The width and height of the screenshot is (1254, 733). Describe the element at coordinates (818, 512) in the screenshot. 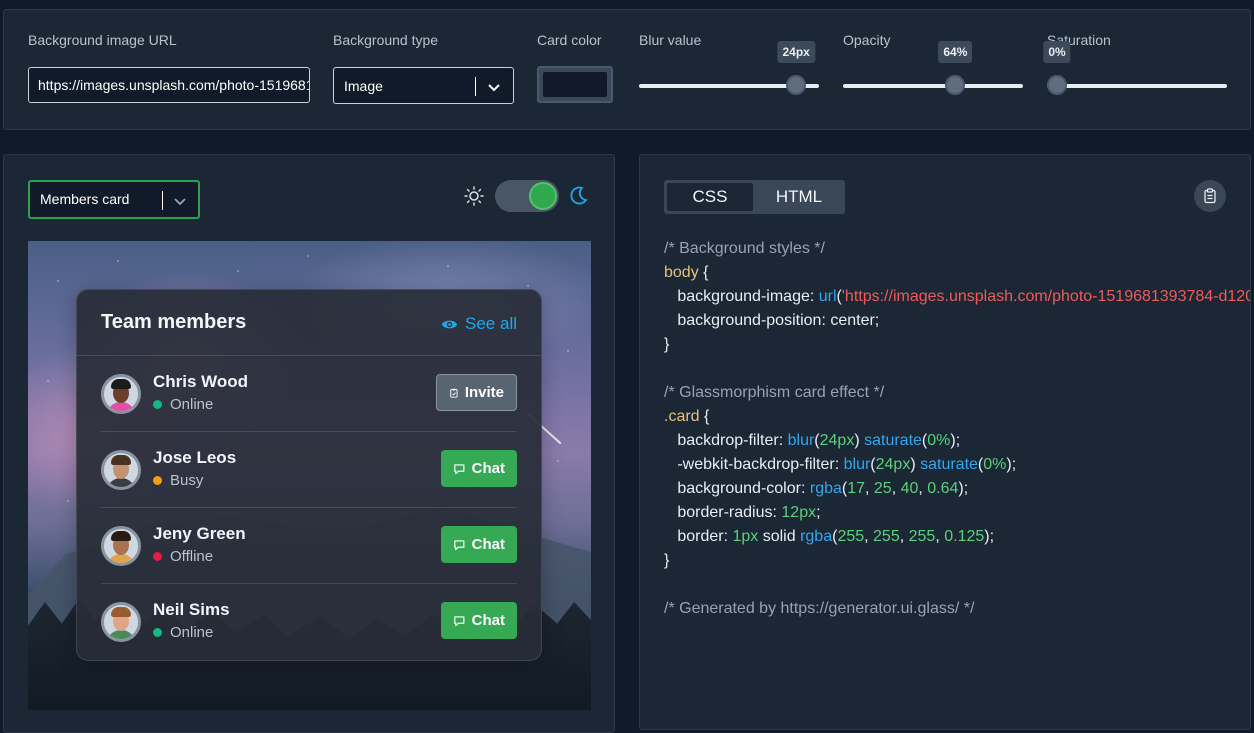

I see `code-token: ;` at that location.